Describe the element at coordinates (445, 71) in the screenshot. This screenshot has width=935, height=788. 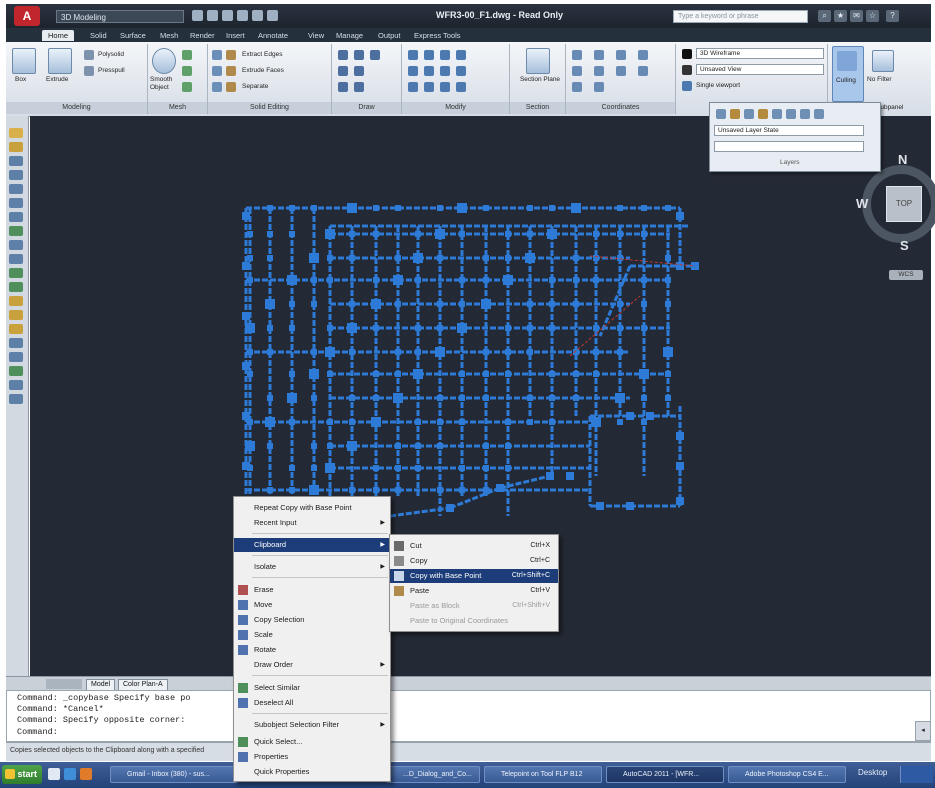
I see `array-icon` at that location.